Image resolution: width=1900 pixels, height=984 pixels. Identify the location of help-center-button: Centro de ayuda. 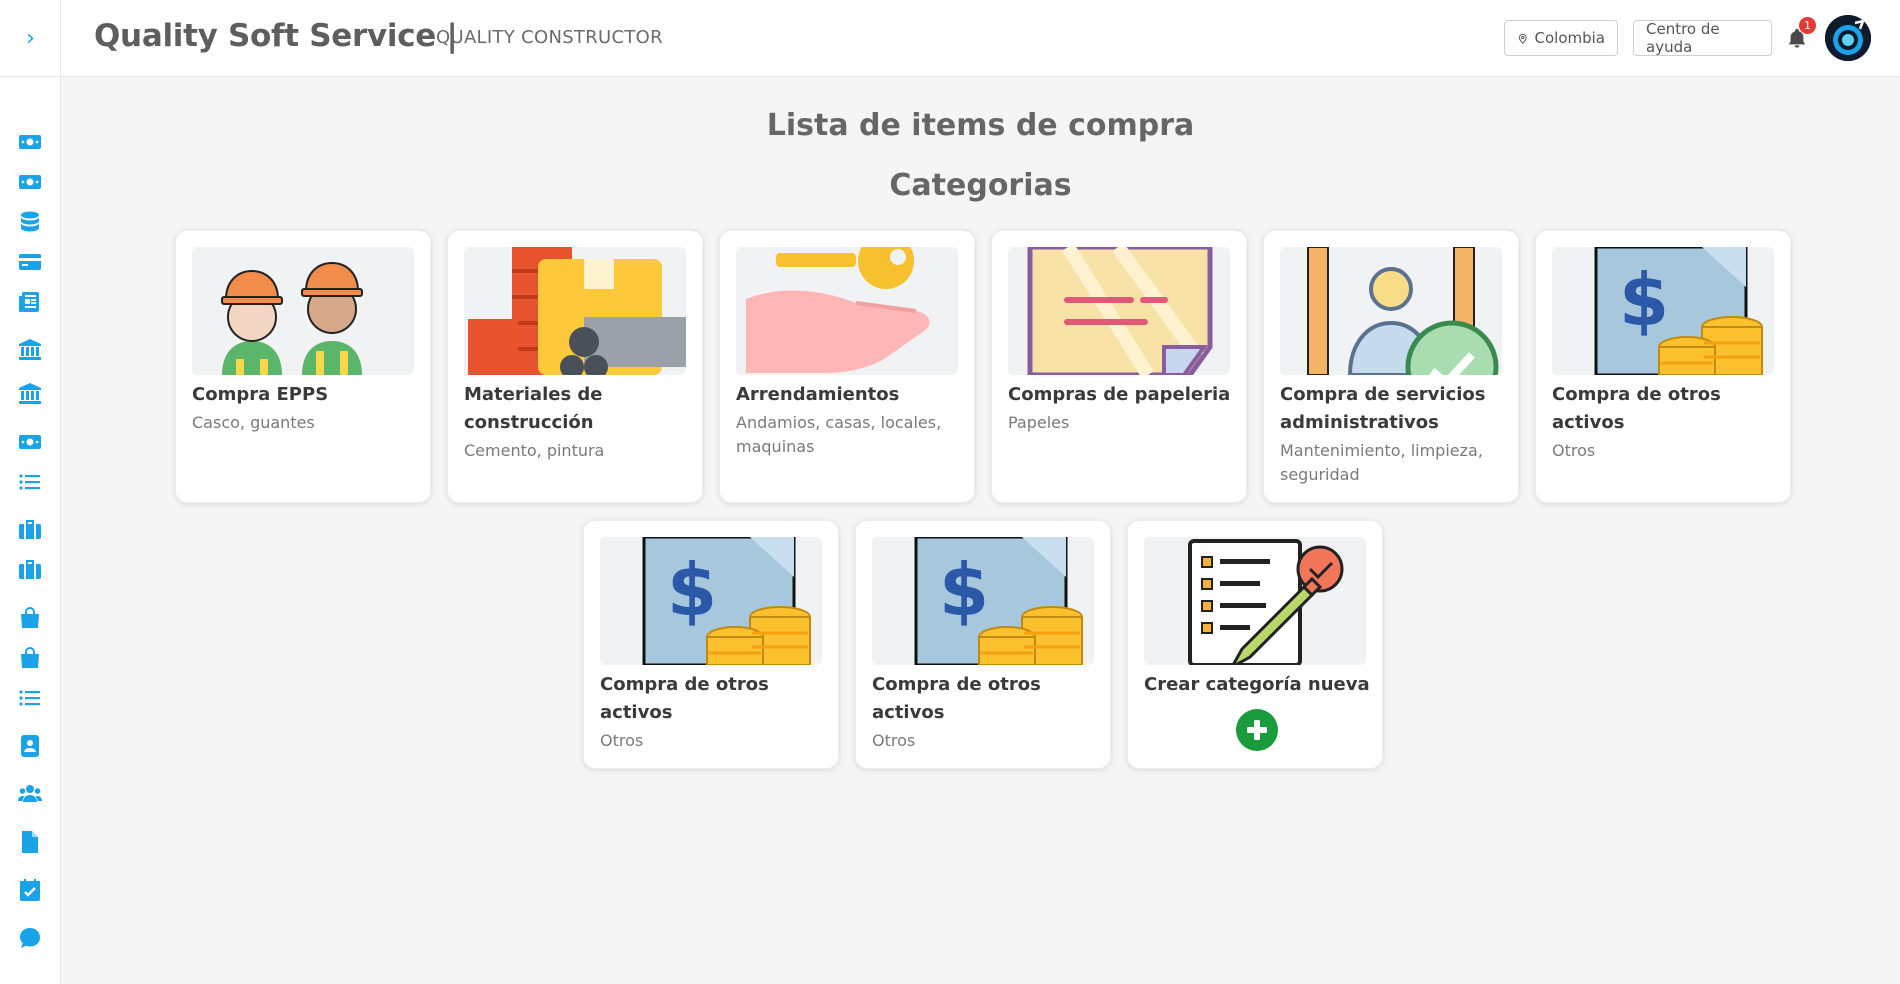
(1702, 38).